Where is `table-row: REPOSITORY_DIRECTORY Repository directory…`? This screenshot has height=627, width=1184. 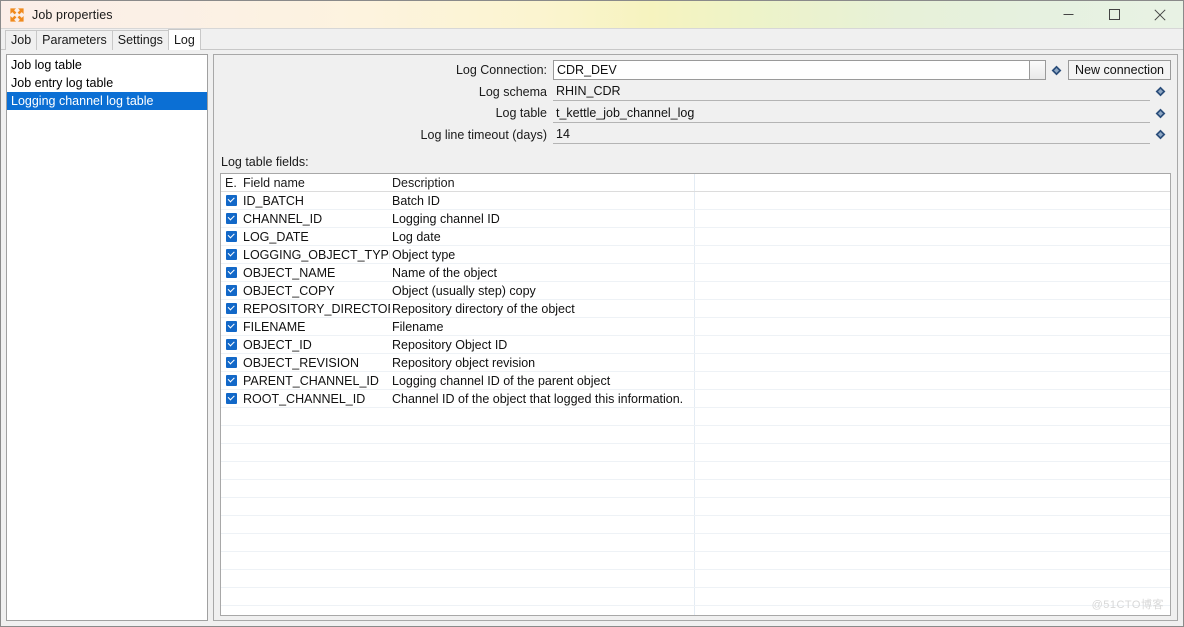
table-row: REPOSITORY_DIRECTORY Repository directory… is located at coordinates (695, 309).